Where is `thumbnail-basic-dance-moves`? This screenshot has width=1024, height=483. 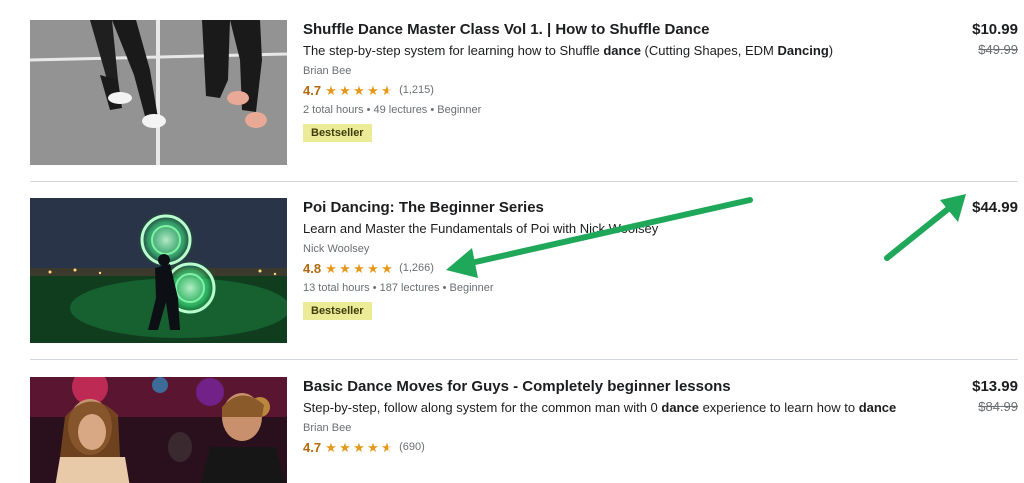
thumbnail-basic-dance-moves is located at coordinates (158, 430).